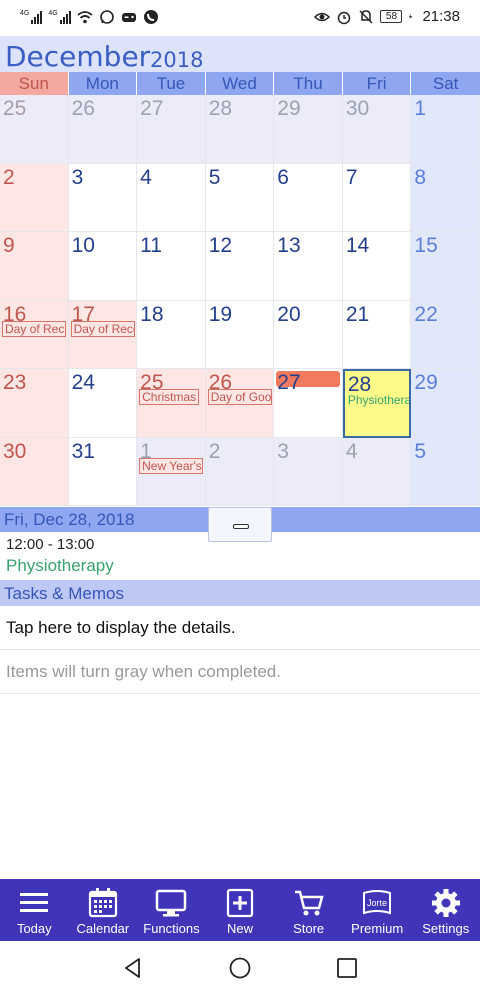  What do you see at coordinates (77, 177) in the screenshot?
I see `day-number: 3` at bounding box center [77, 177].